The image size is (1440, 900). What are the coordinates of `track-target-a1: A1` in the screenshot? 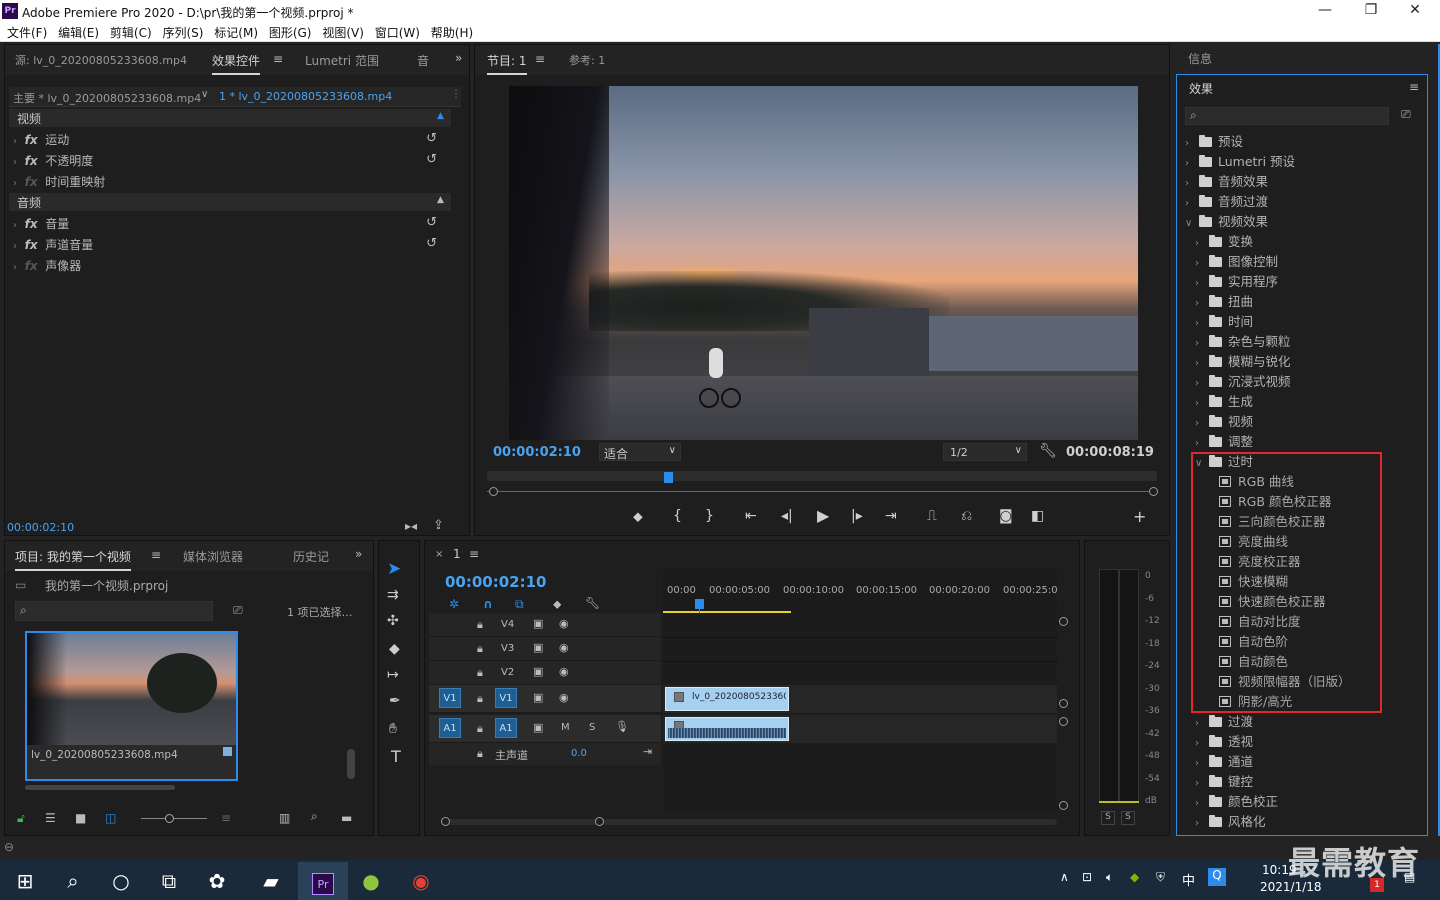 It's located at (506, 728).